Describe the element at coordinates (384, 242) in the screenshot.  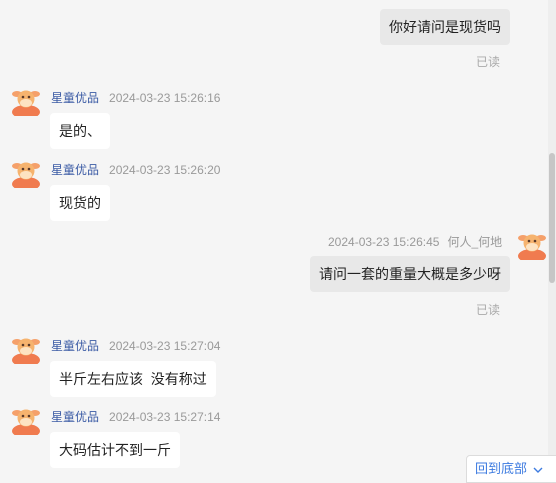
I see `timestamp: 2024-03-23 15:26:45` at that location.